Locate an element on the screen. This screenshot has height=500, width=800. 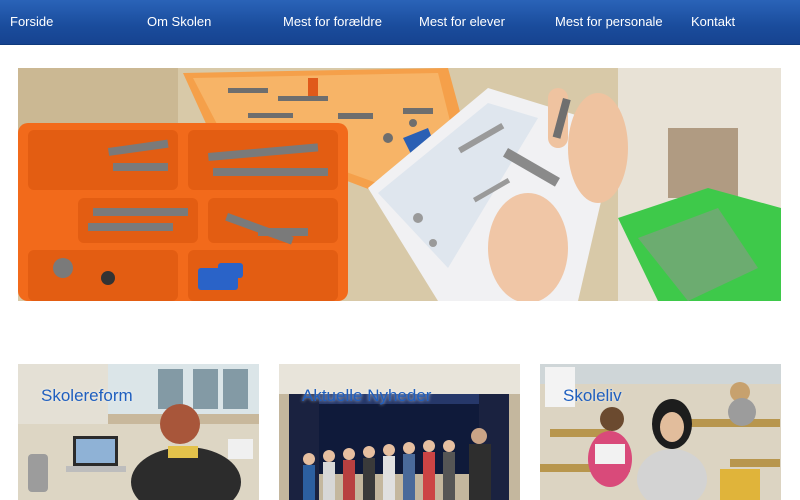
classroom-teacher-photo is located at coordinates (138, 432).